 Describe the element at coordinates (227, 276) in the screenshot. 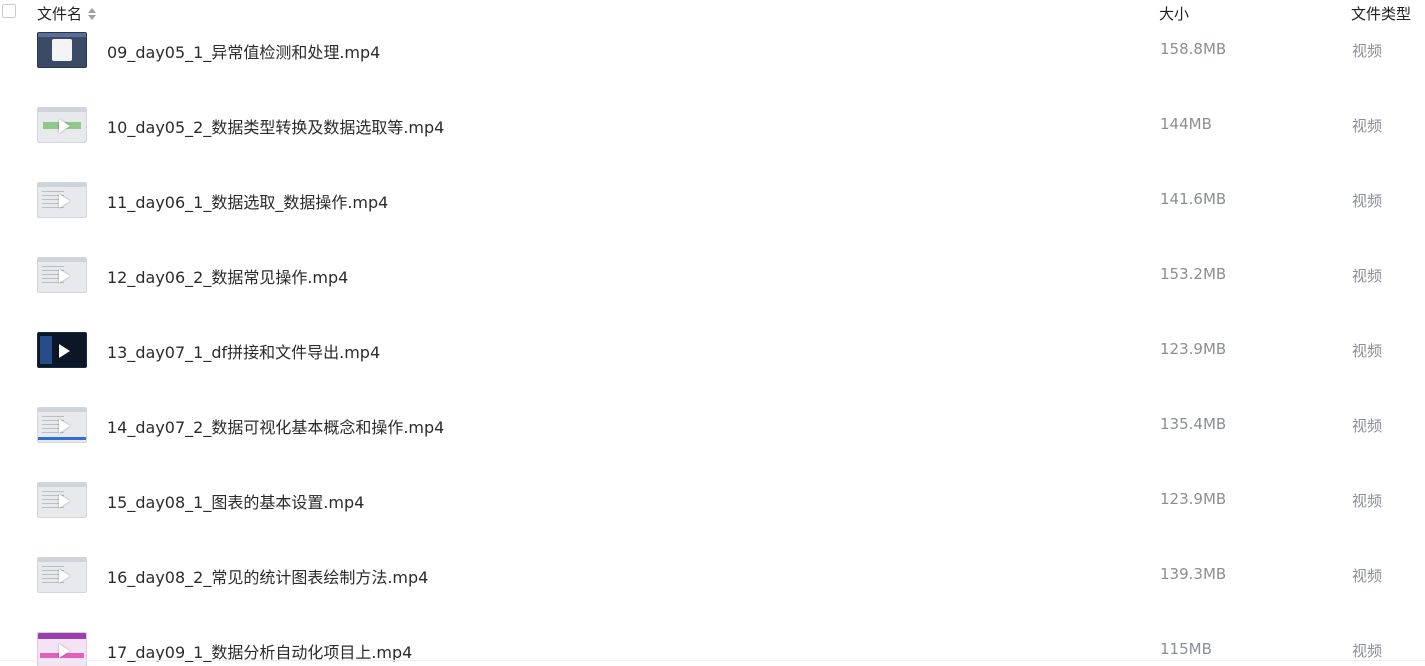

I see `file-name: 12_day06_2_数据常见操作.mp4` at that location.